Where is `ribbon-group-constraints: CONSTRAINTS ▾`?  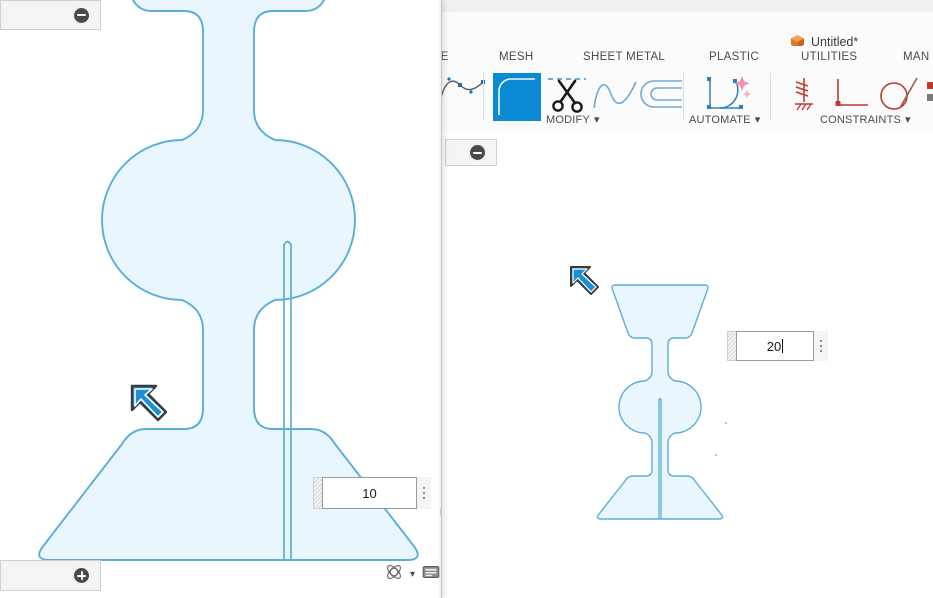 ribbon-group-constraints: CONSTRAINTS ▾ is located at coordinates (865, 119).